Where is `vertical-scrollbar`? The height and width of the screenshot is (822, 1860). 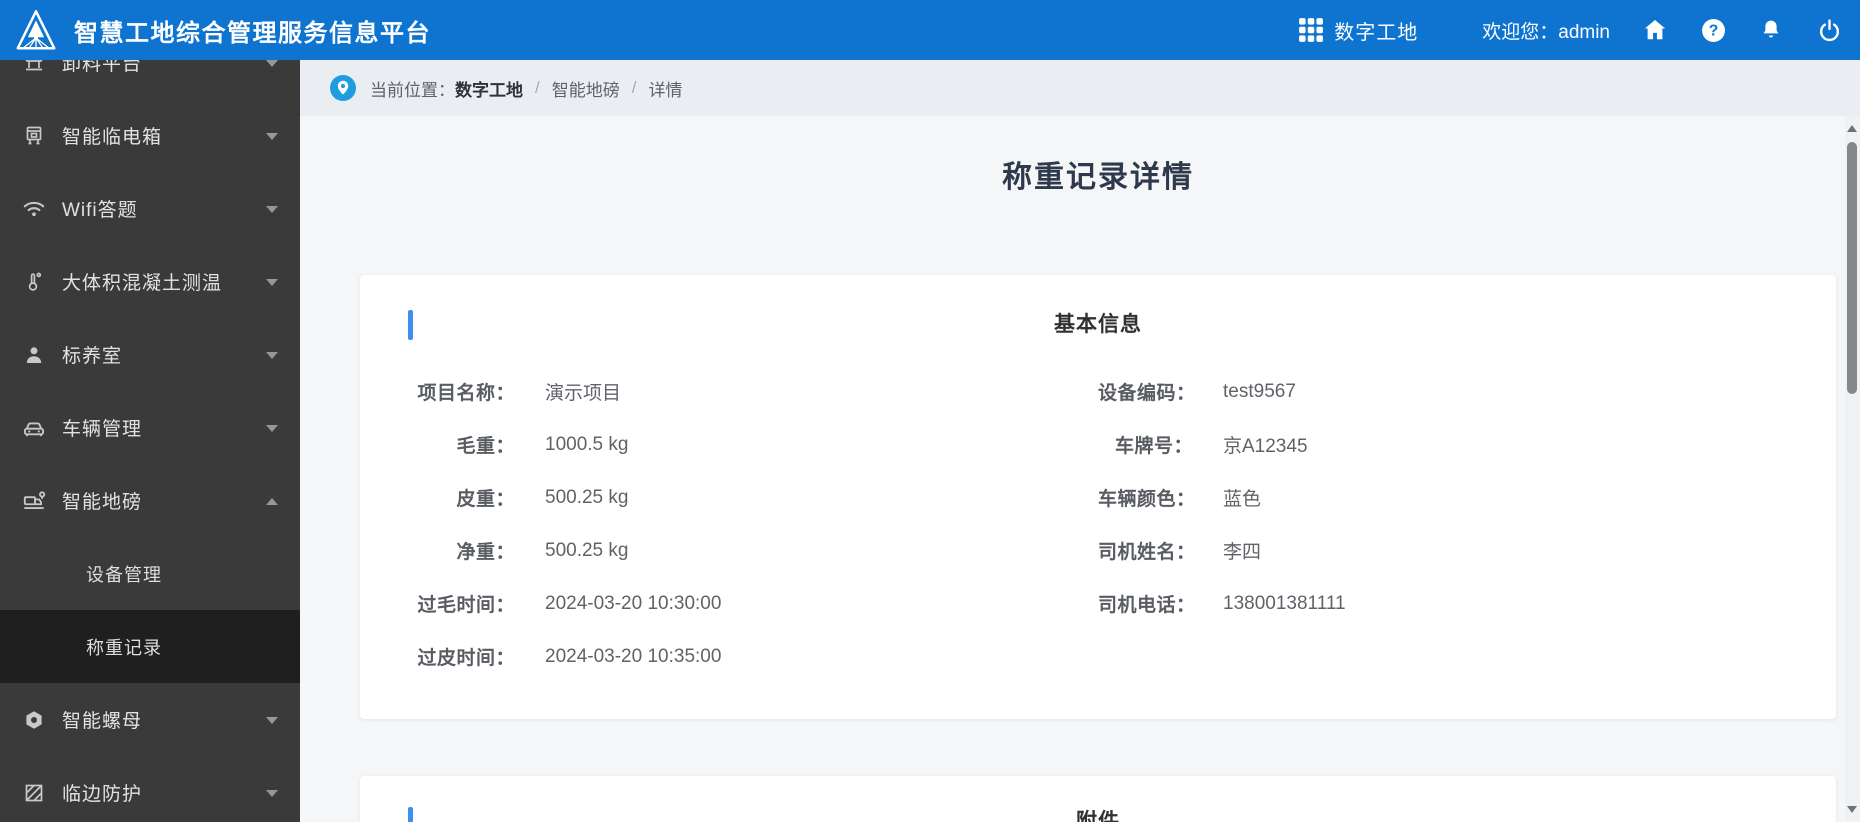
vertical-scrollbar is located at coordinates (1852, 469).